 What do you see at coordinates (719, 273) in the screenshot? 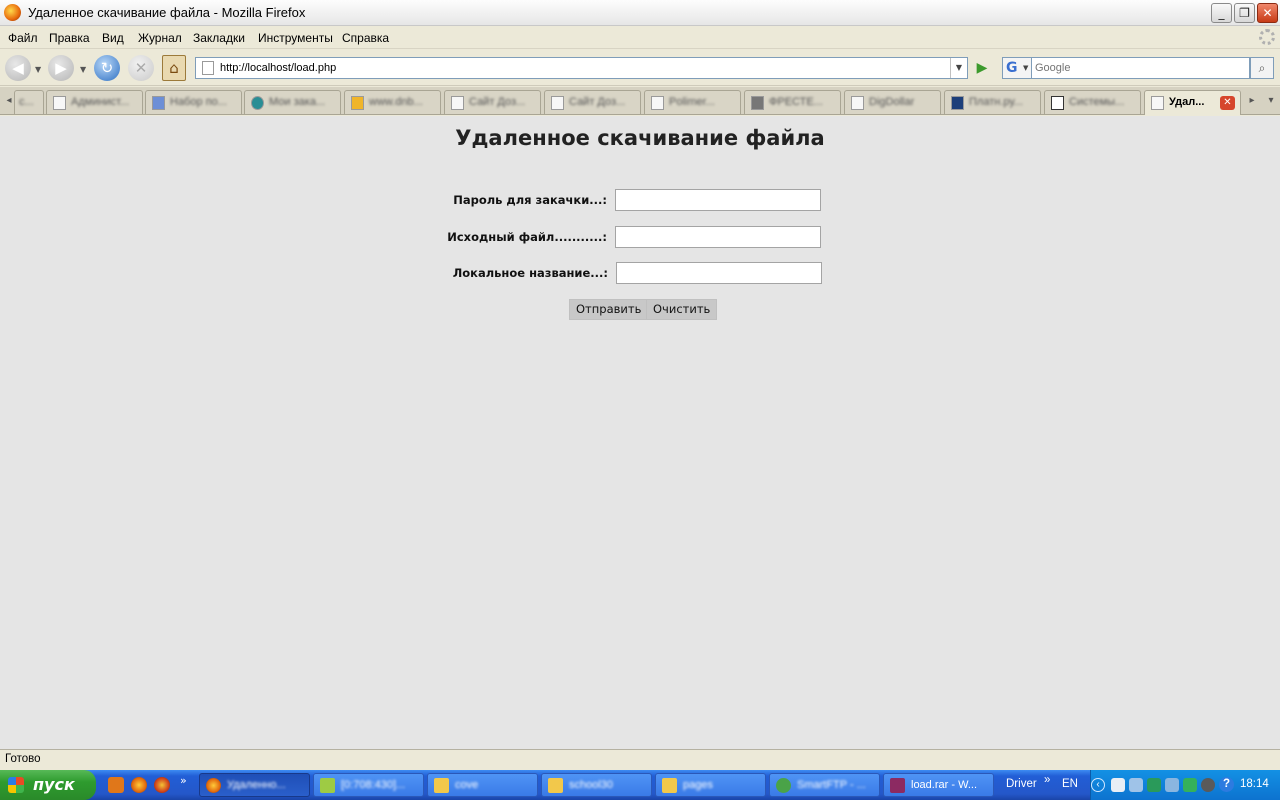
I see `local-name-field` at bounding box center [719, 273].